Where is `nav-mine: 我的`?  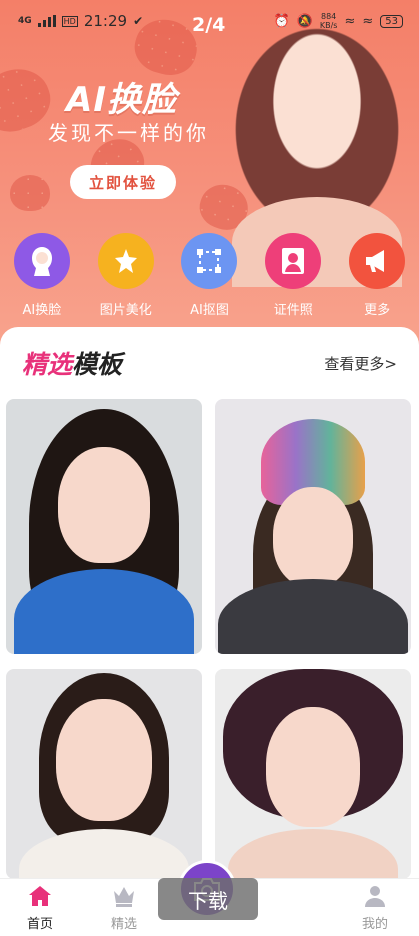
nav-mine: 我的 is located at coordinates (375, 907).